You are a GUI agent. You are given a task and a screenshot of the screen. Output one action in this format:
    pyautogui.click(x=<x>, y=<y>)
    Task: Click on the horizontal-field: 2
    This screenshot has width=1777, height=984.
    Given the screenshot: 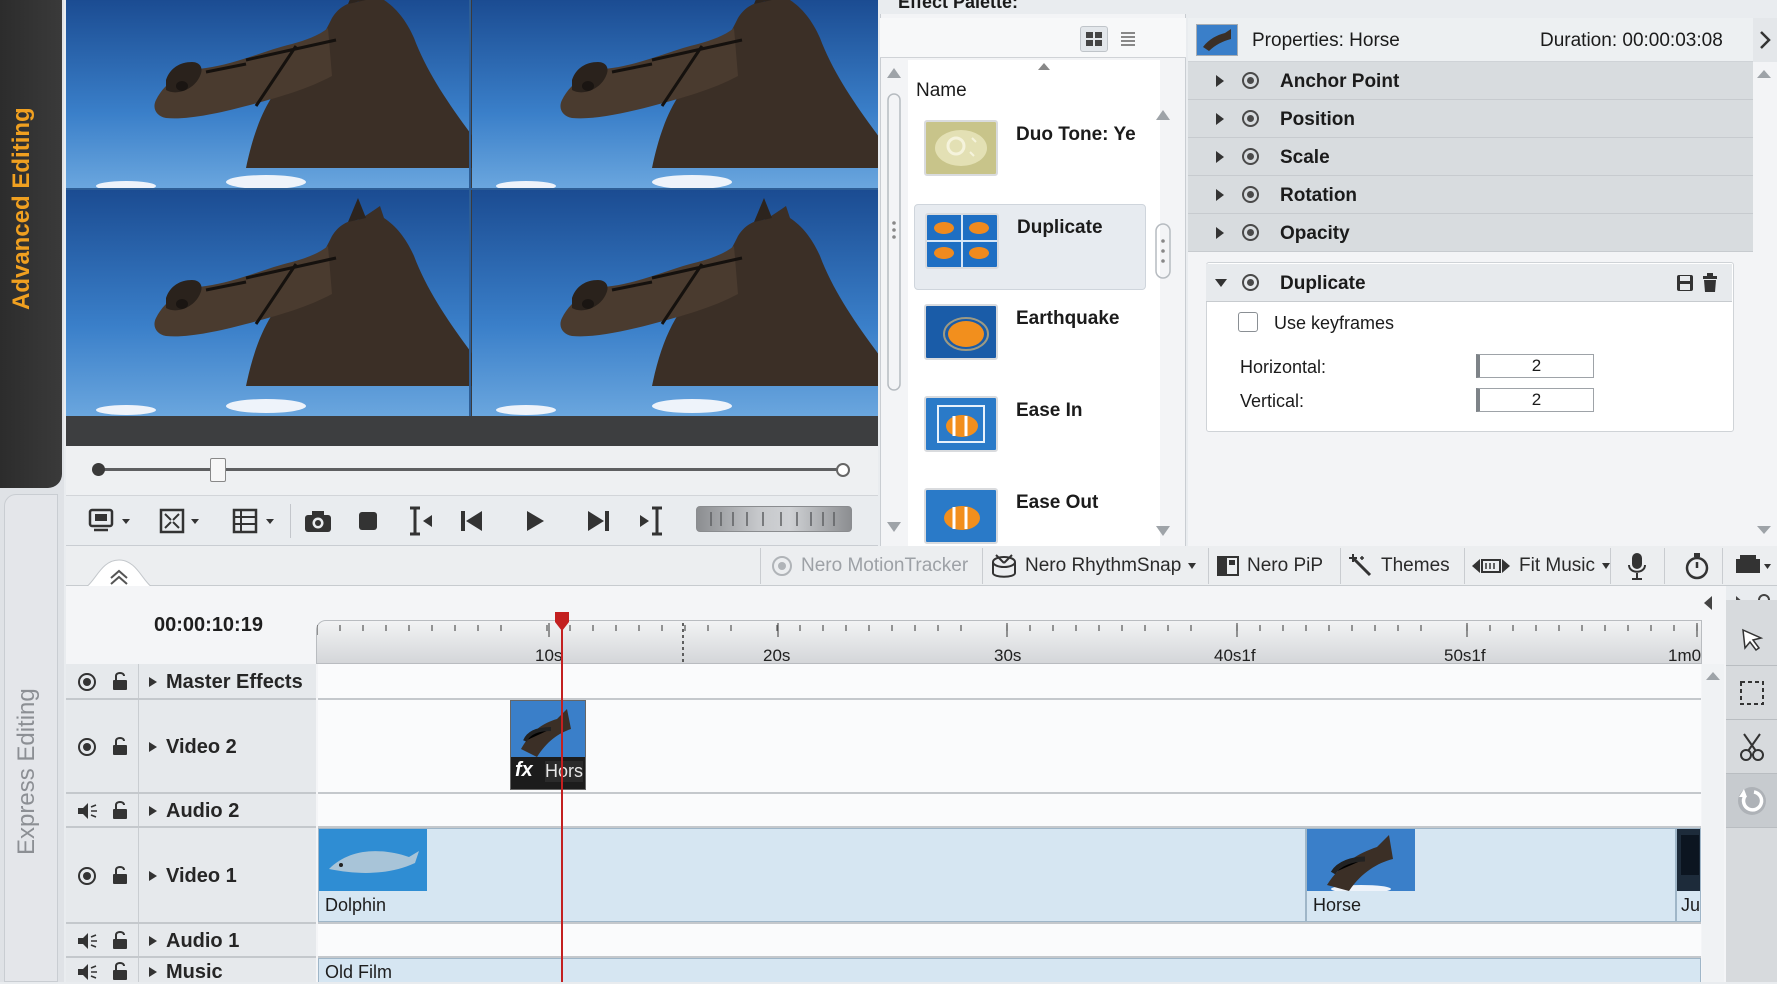 What is the action you would take?
    pyautogui.click(x=1535, y=366)
    